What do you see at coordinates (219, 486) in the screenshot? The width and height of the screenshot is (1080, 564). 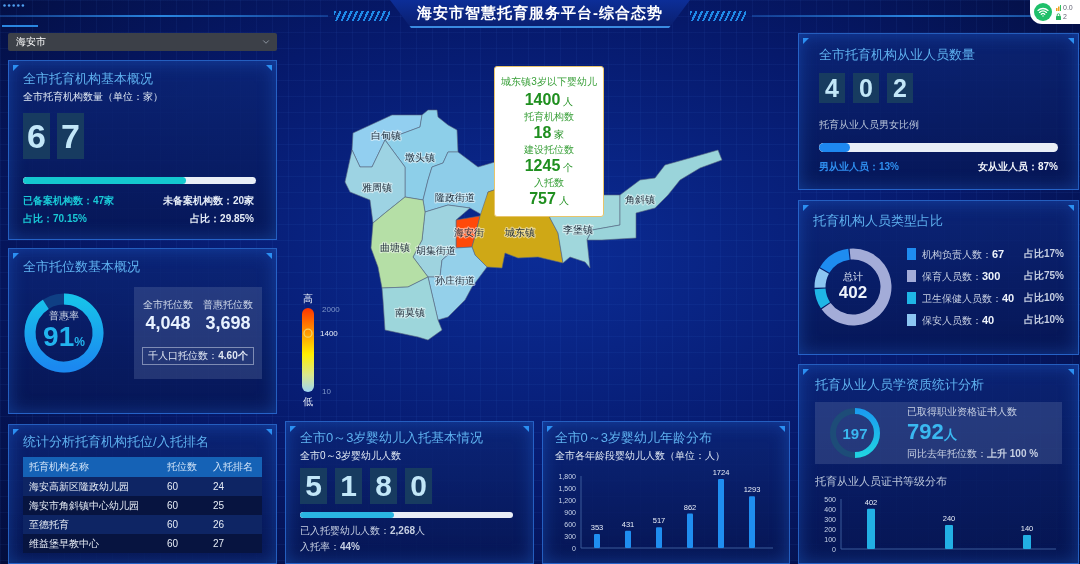 I see `table-cell-text: 24` at bounding box center [219, 486].